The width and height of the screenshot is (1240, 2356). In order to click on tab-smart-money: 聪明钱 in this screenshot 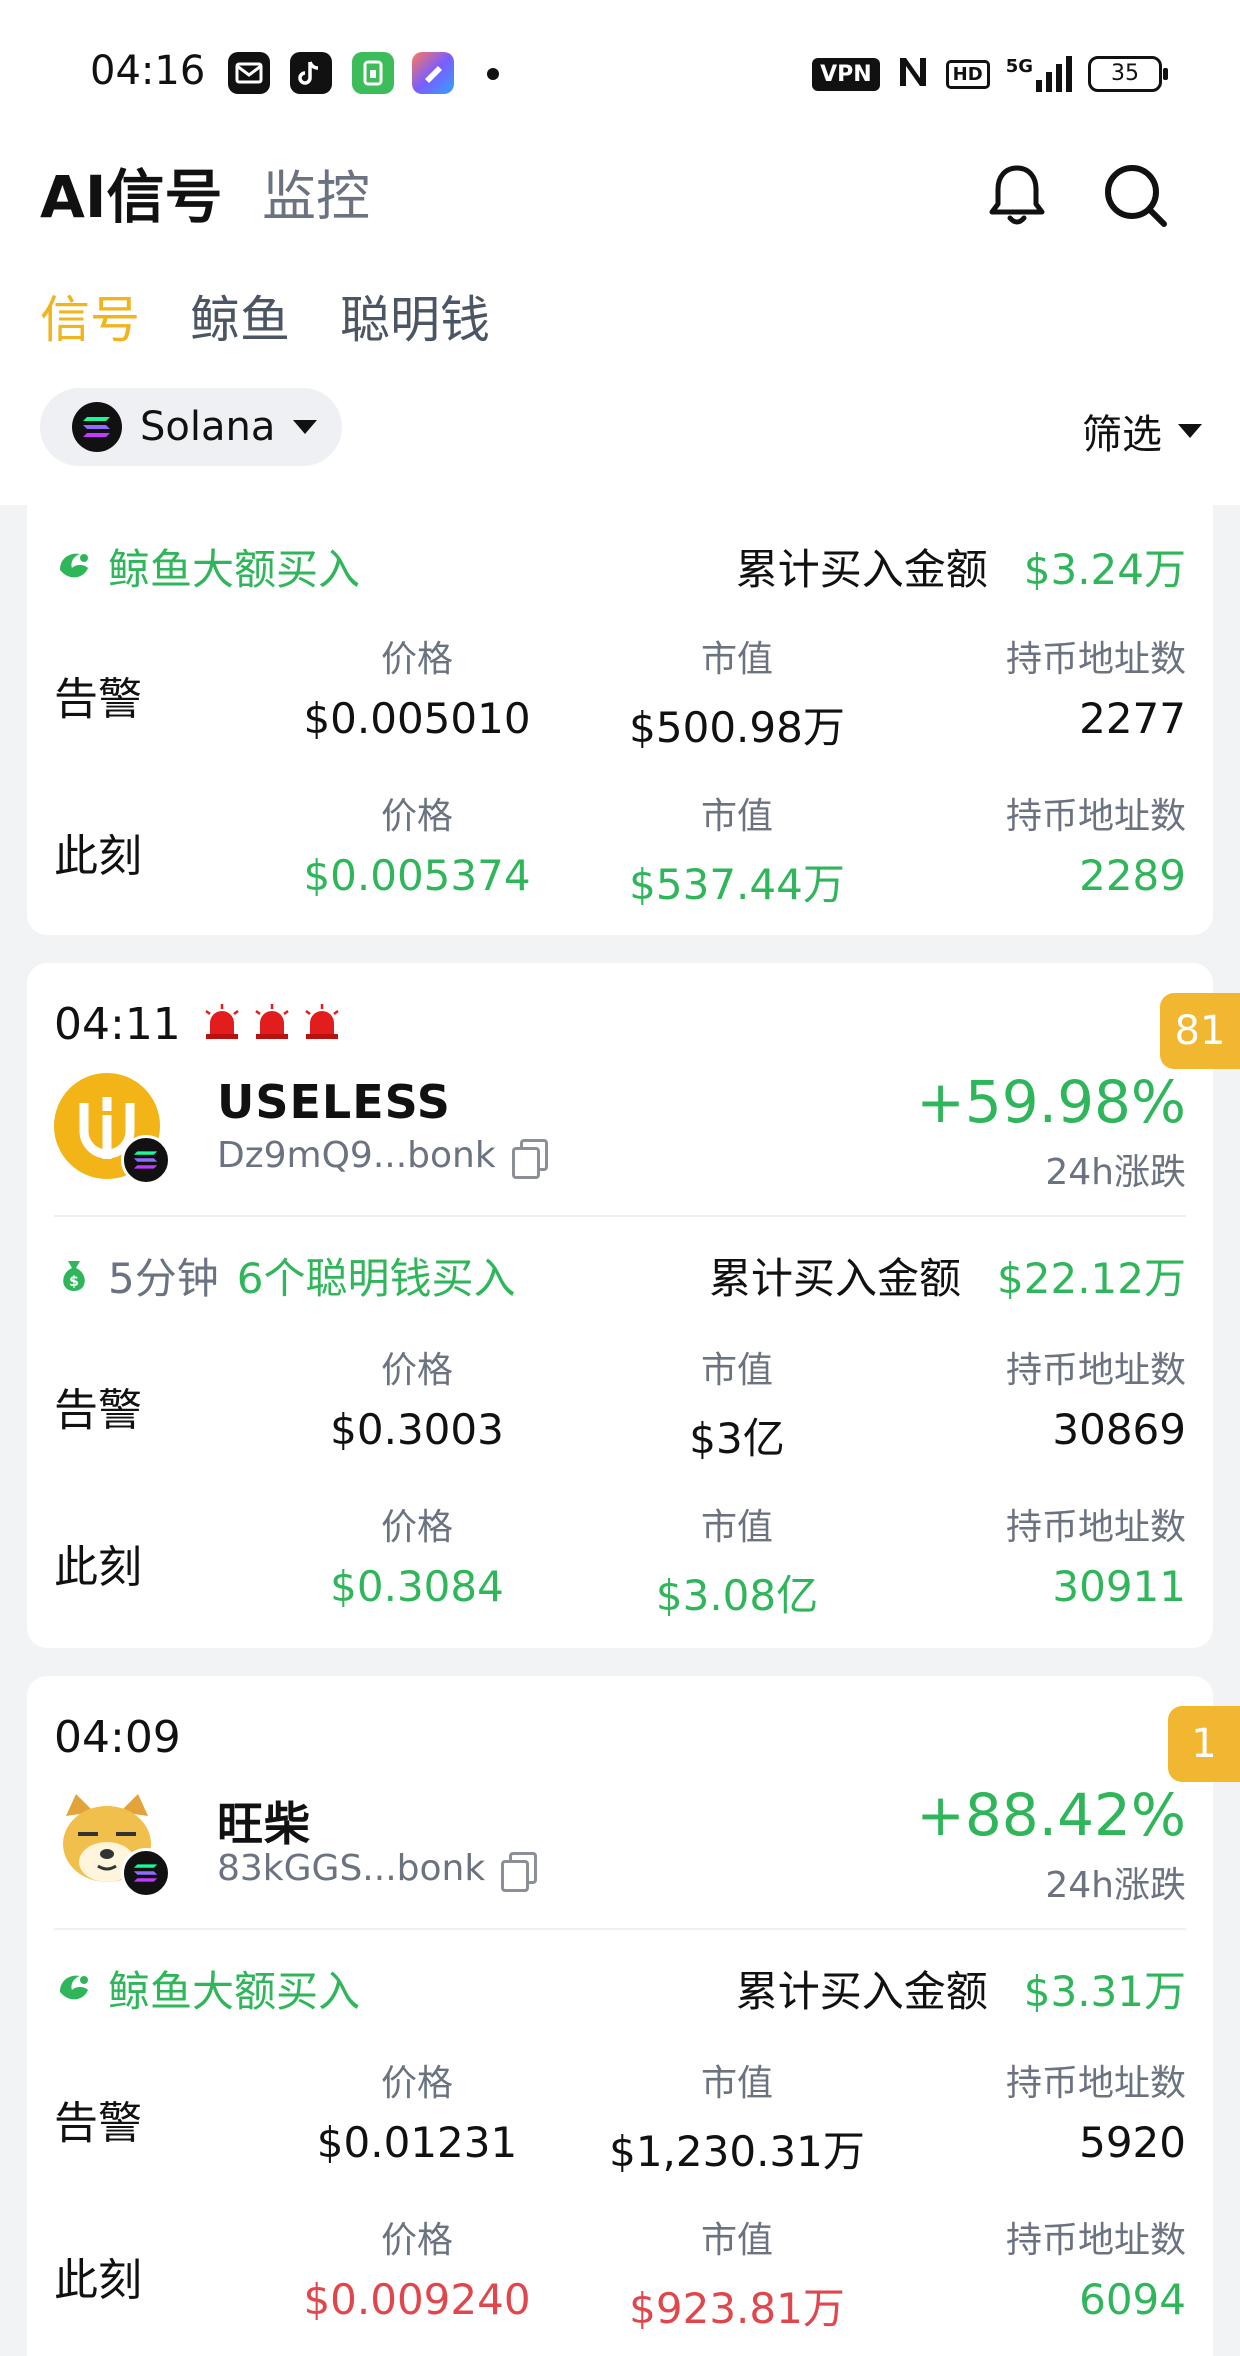, I will do `click(415, 316)`.